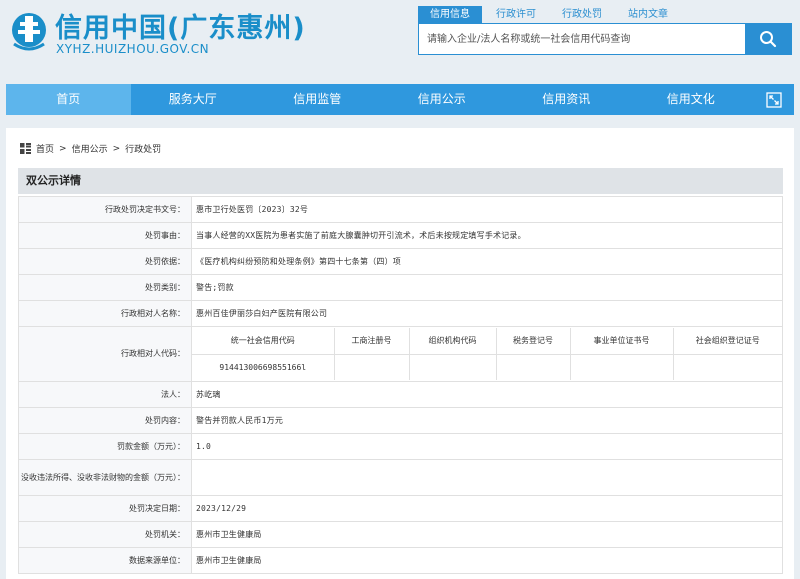  What do you see at coordinates (487, 209) in the screenshot?
I see `decision-no-value: 惠市卫行处医罚〔2023〕32号` at bounding box center [487, 209].